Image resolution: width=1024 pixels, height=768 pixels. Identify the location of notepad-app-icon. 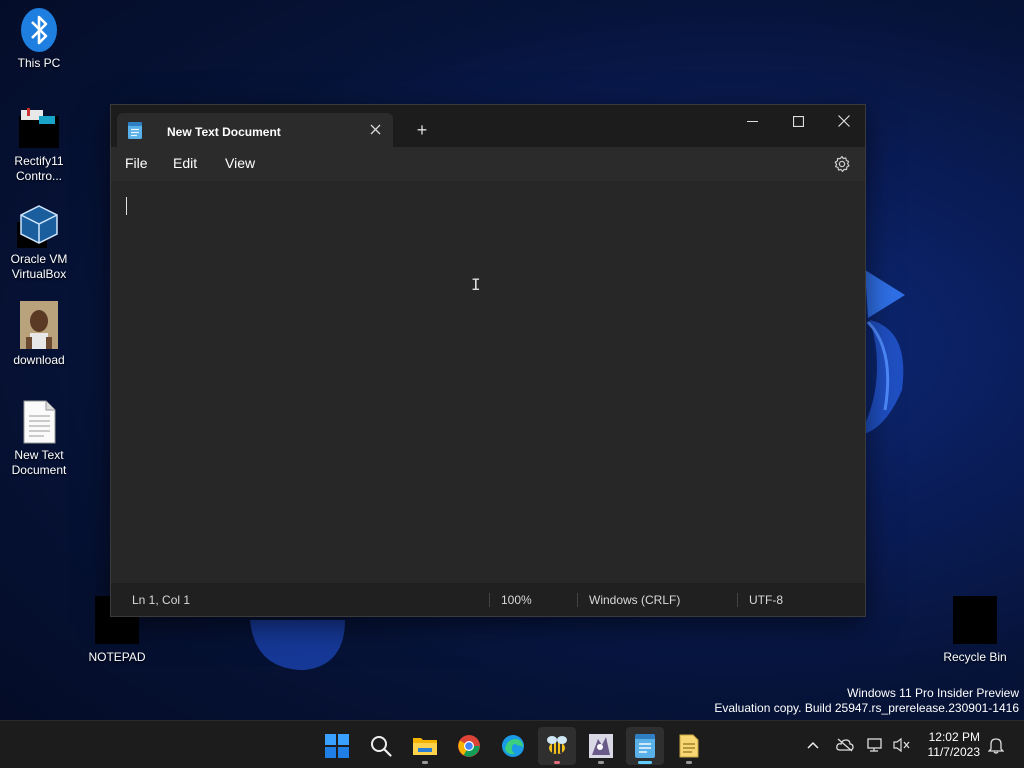
(135, 130).